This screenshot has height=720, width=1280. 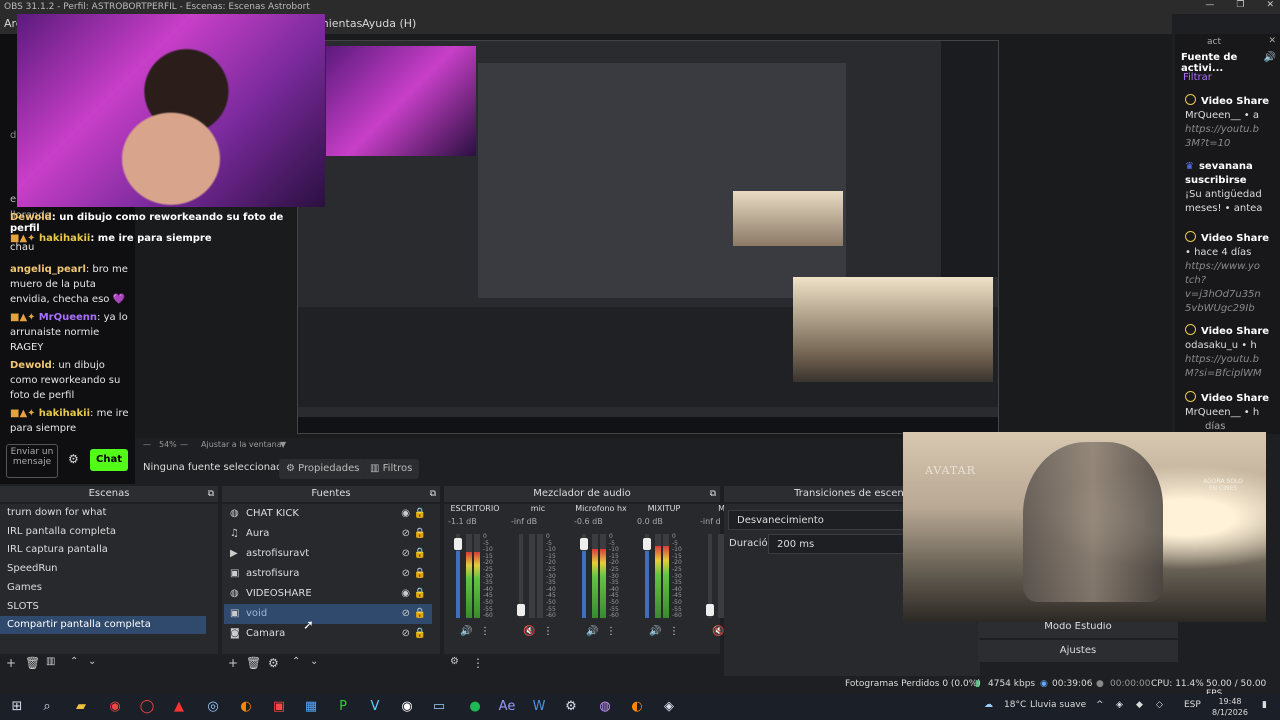 I want to click on volume-icon: 🔊, so click(x=1270, y=57).